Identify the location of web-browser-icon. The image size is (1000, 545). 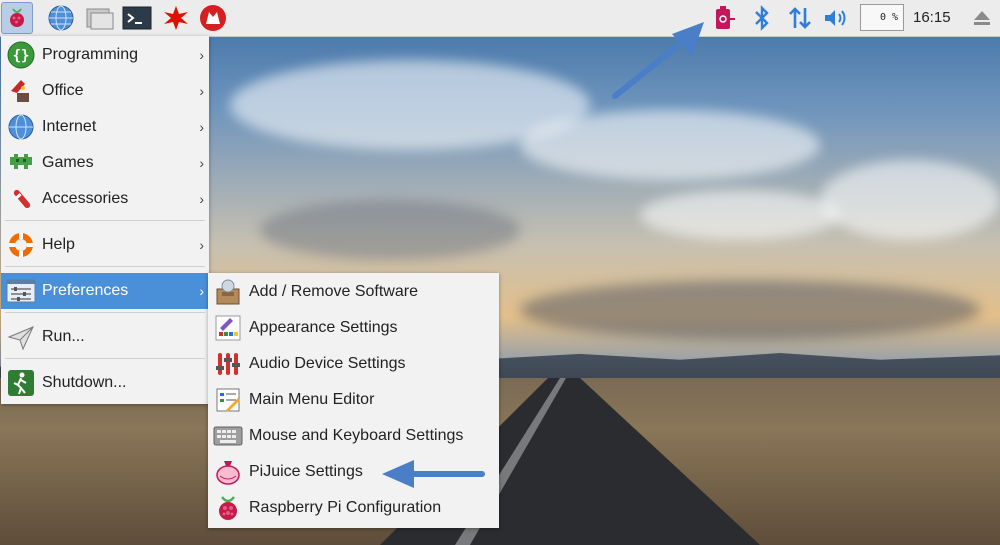
(61, 18).